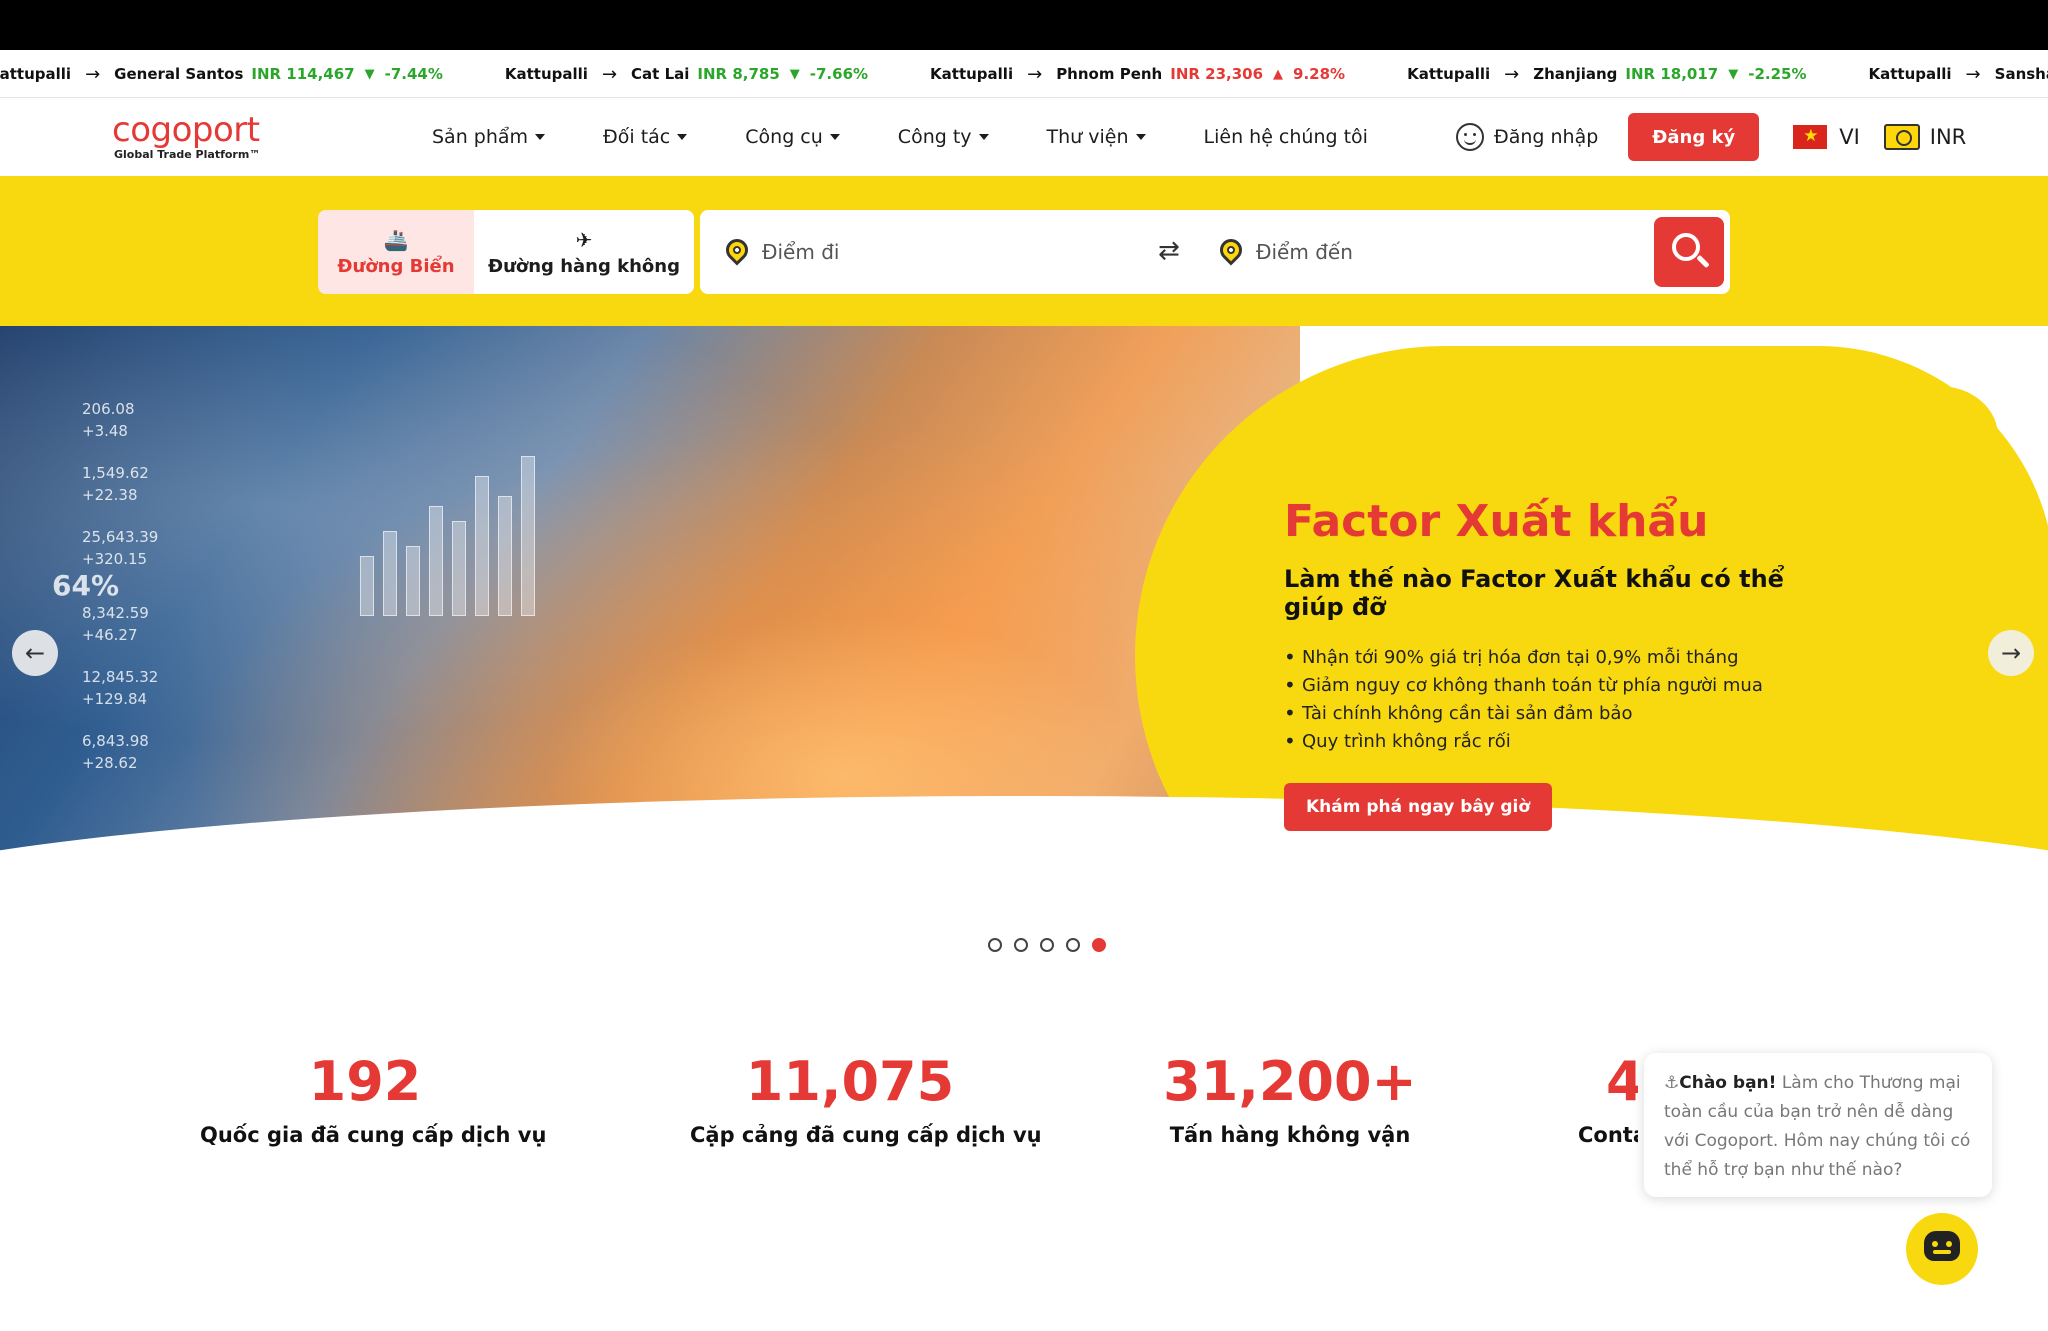 The height and width of the screenshot is (1331, 2048). I want to click on transport-mode-tabs: 🚢 Đường Biển ✈ Đường hàng không, so click(506, 252).